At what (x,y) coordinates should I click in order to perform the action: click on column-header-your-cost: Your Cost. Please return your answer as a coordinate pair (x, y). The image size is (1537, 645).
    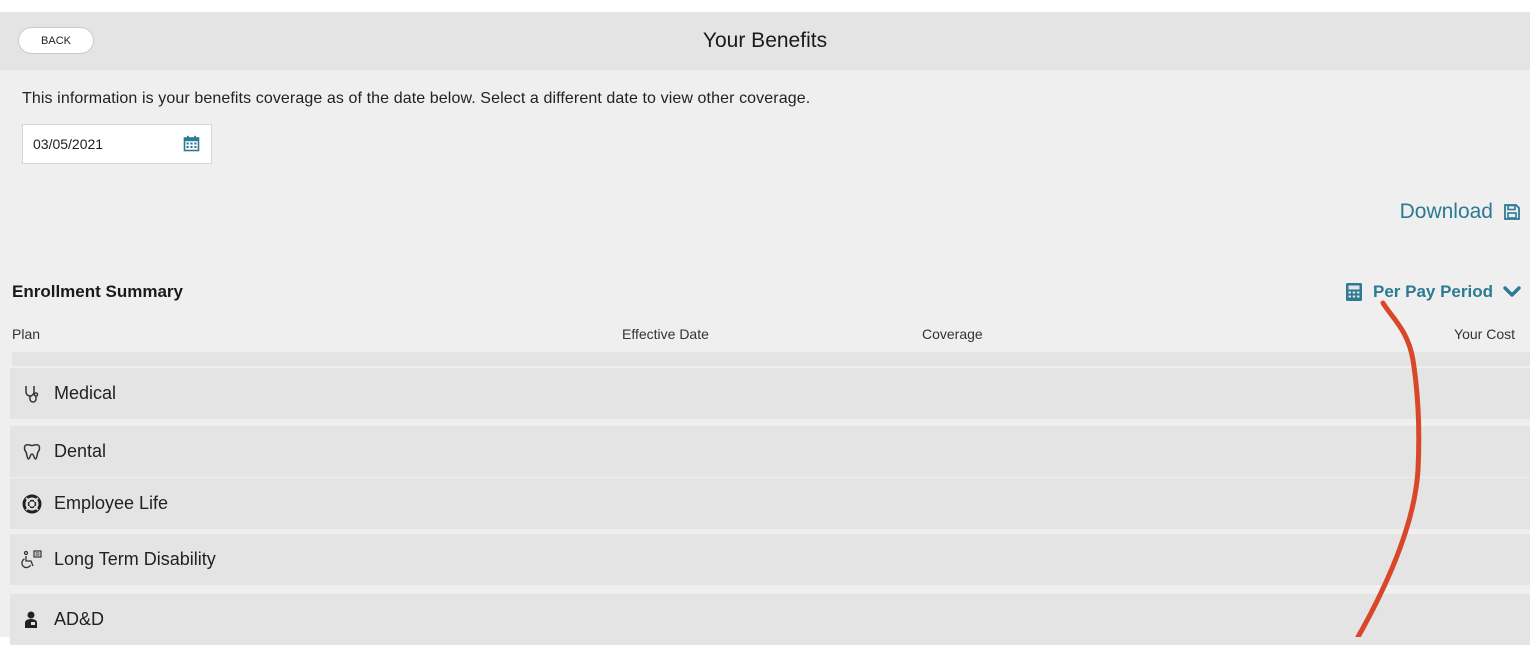
    Looking at the image, I should click on (1484, 334).